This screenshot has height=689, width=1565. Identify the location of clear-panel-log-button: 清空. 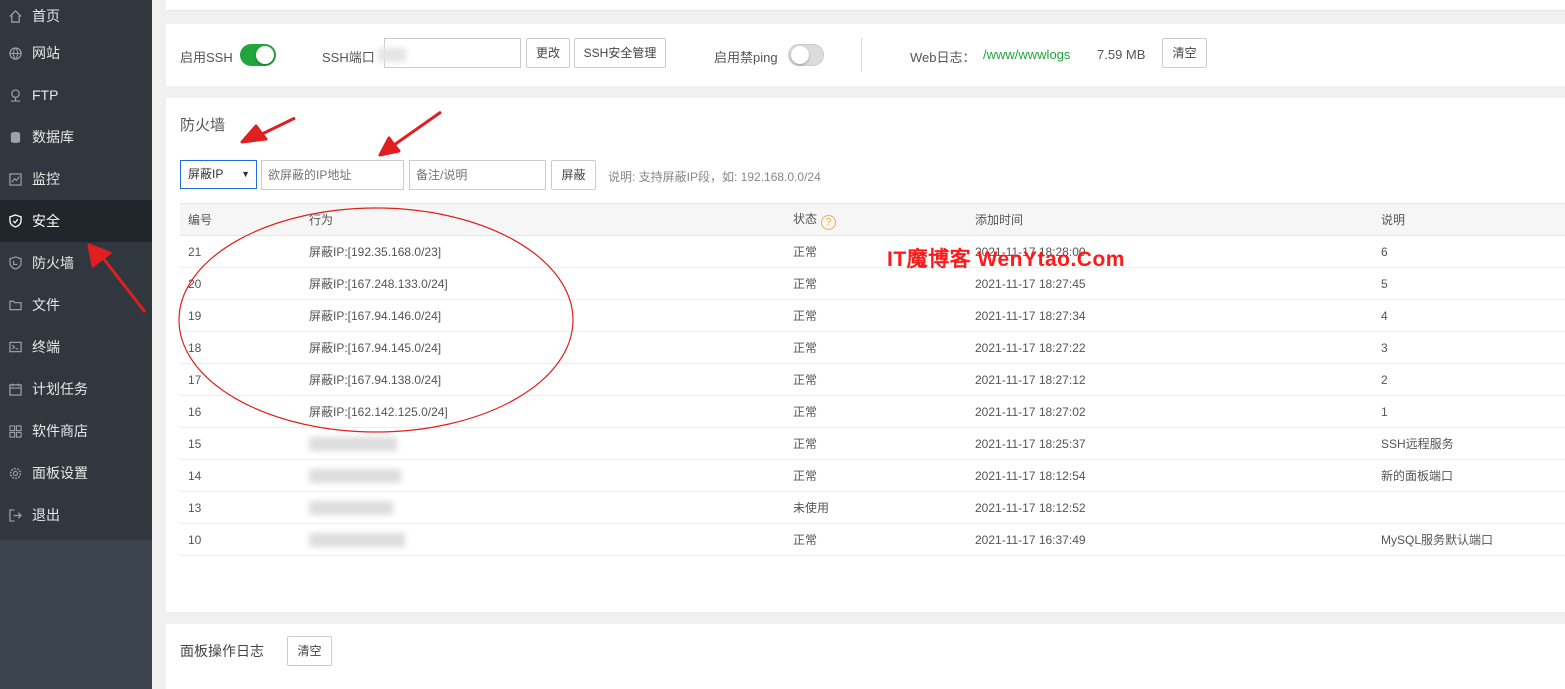
(309, 651).